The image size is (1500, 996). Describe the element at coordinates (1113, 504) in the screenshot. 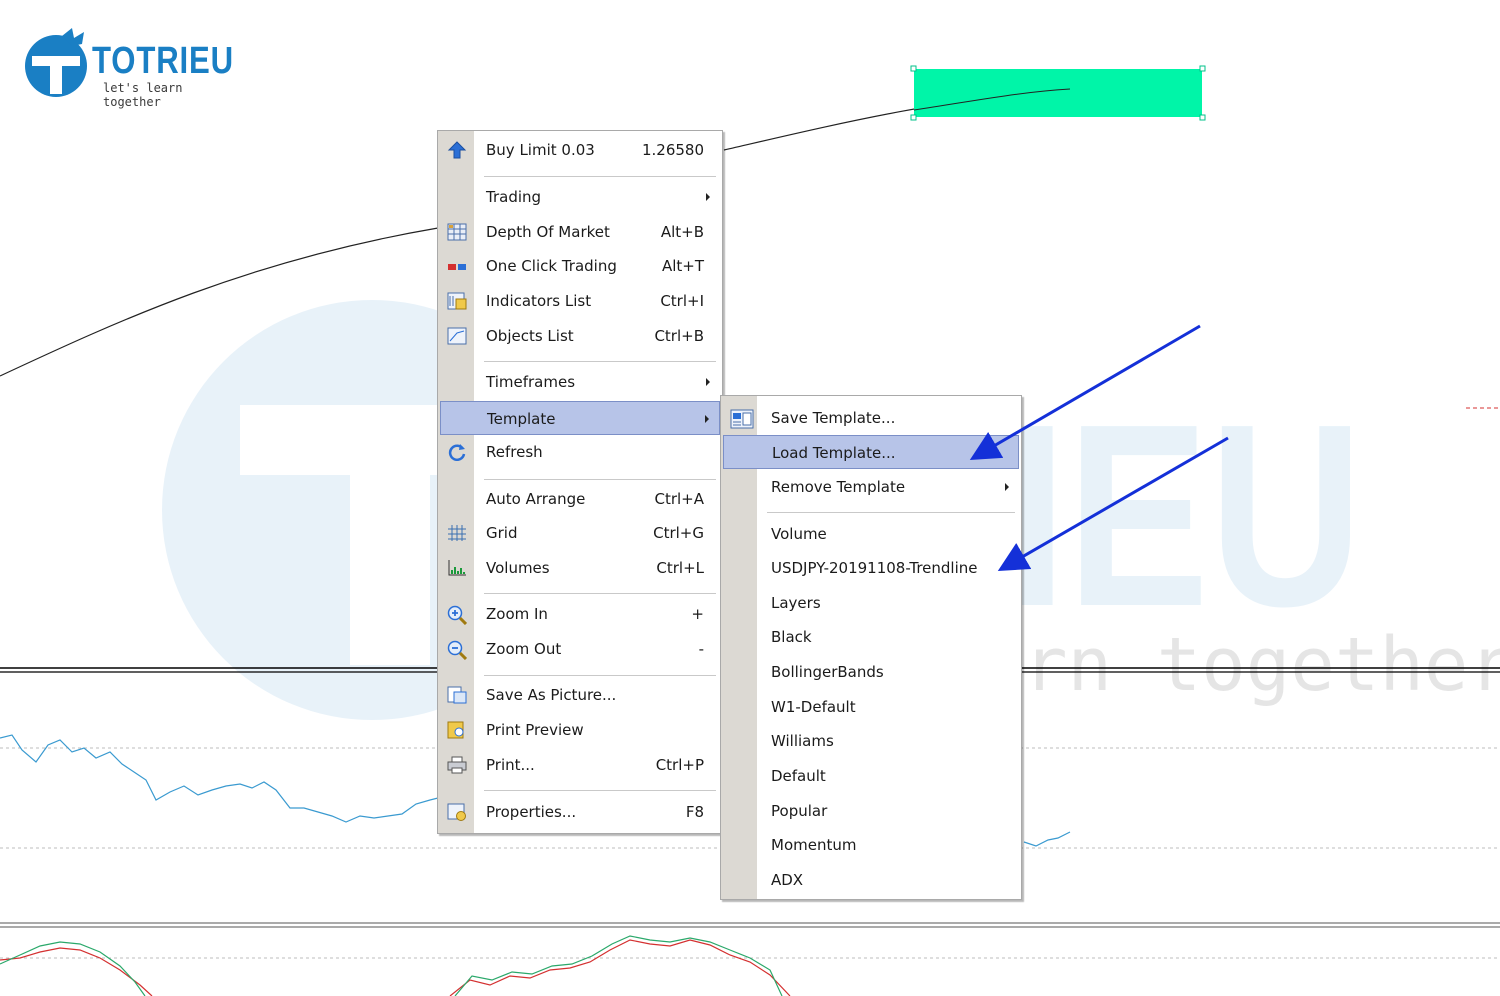

I see `arrow-to-trendline-template` at that location.